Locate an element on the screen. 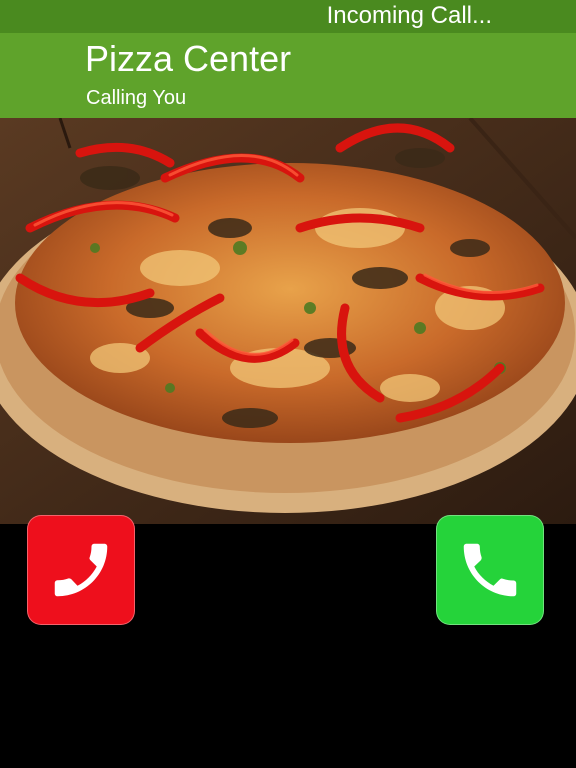 This screenshot has height=768, width=576. decline-call-button is located at coordinates (81, 570).